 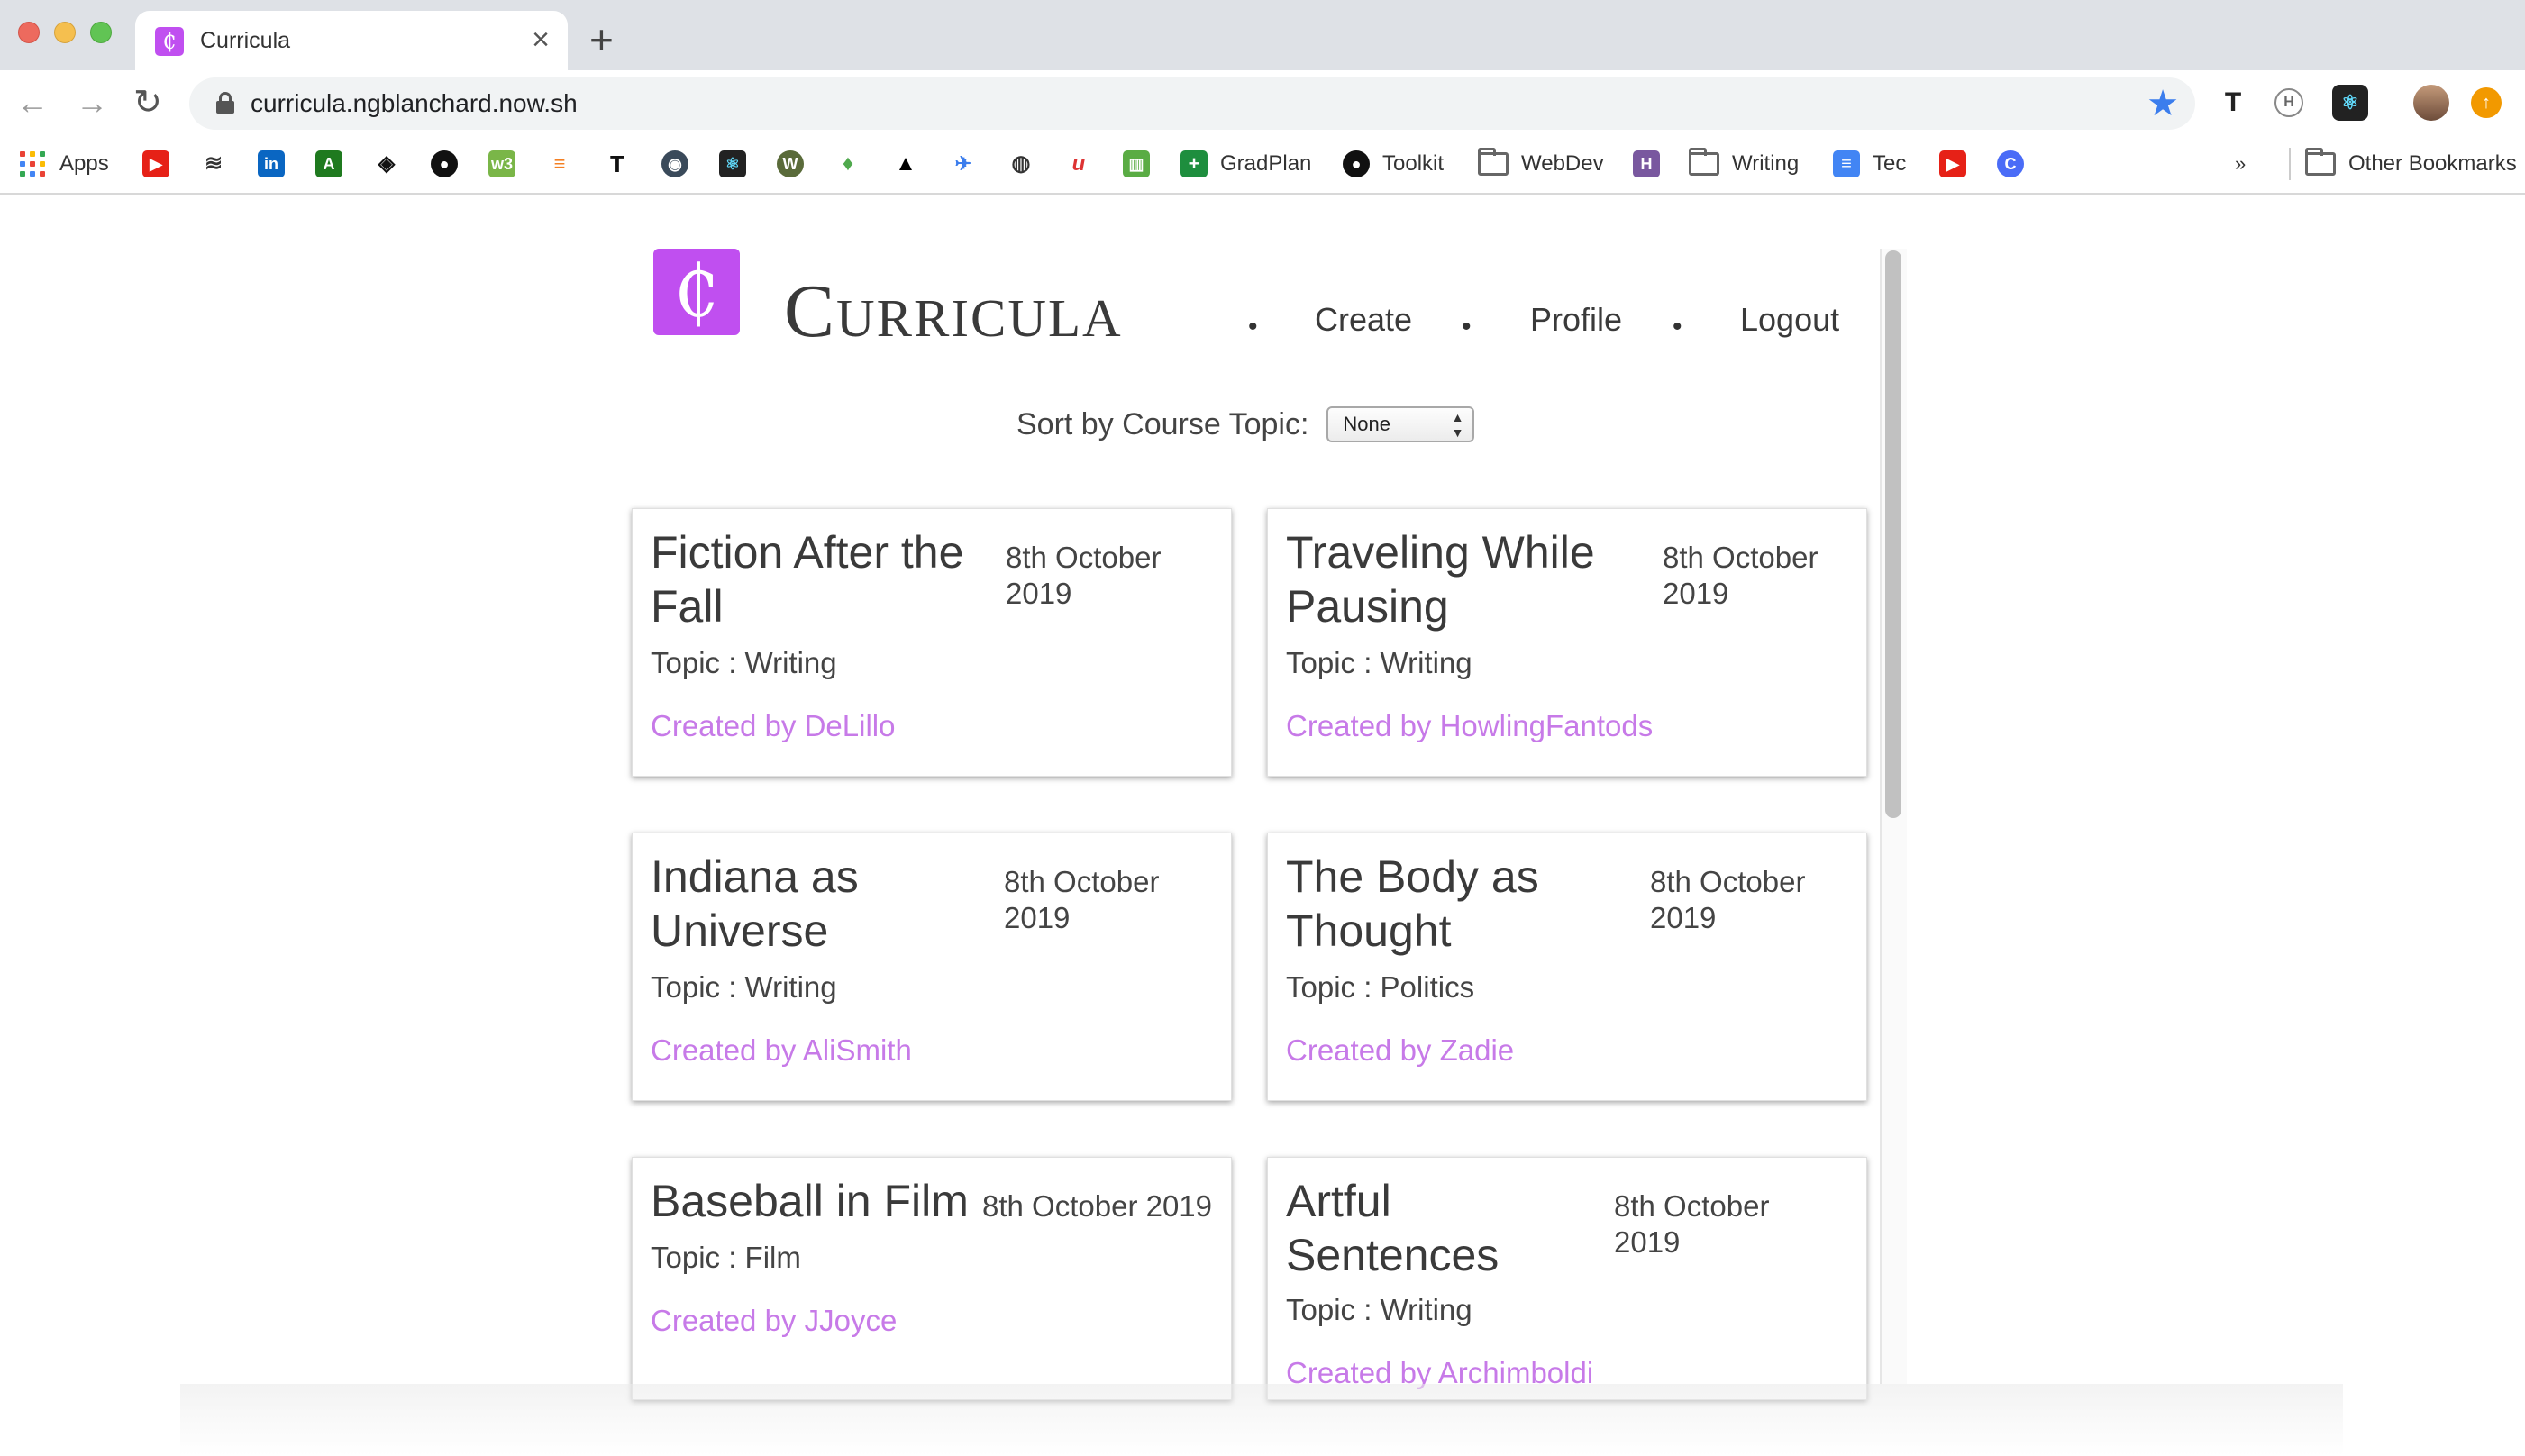 I want to click on codepen-icon: ◈, so click(x=386, y=163).